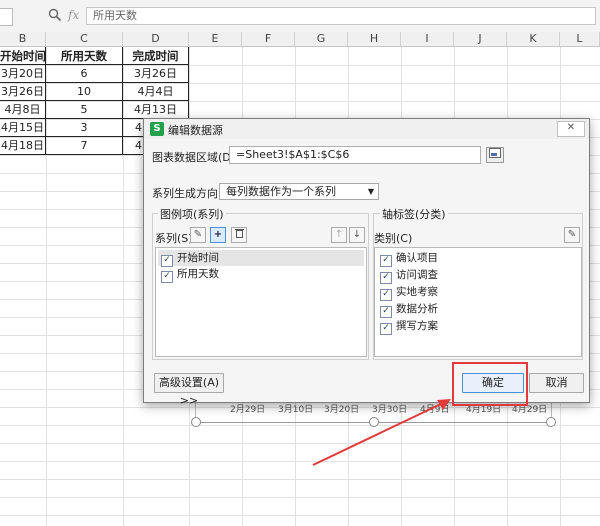 The image size is (600, 526). Describe the element at coordinates (339, 235) in the screenshot. I see `move-up-button: ↑` at that location.